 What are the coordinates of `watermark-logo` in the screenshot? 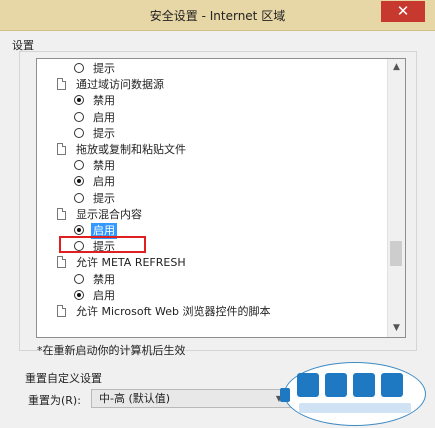 It's located at (355, 394).